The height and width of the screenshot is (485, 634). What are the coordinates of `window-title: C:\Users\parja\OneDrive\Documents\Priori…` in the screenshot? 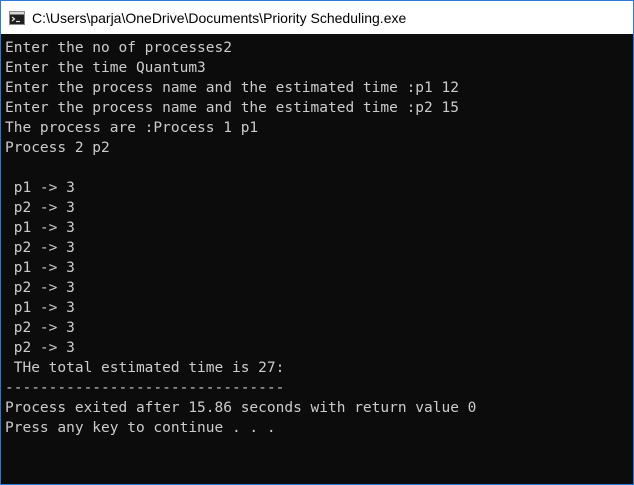 It's located at (219, 17).